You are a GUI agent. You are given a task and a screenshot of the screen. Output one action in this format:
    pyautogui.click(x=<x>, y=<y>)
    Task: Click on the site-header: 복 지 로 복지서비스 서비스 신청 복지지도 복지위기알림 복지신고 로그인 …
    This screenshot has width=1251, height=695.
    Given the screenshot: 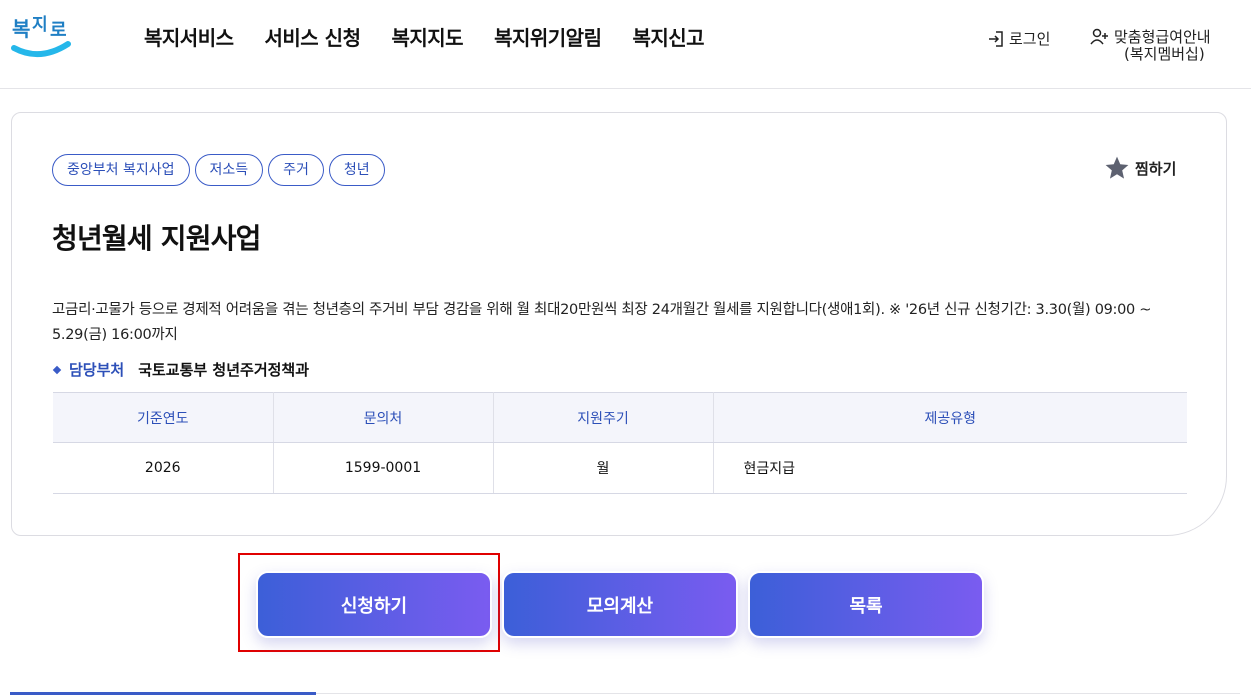 What is the action you would take?
    pyautogui.click(x=625, y=44)
    